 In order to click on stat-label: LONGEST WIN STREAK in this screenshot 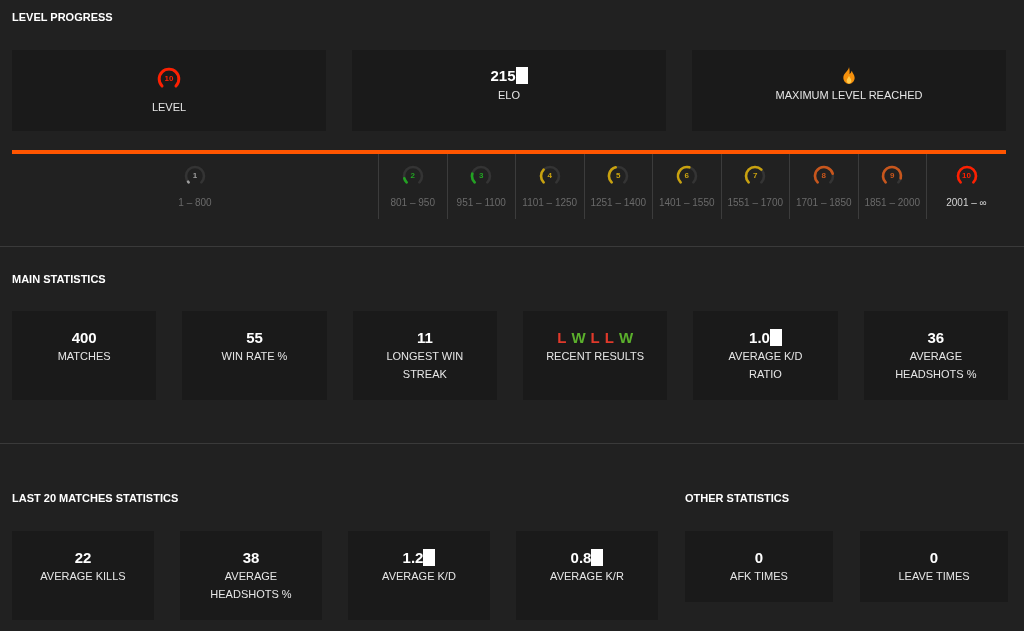, I will do `click(425, 365)`.